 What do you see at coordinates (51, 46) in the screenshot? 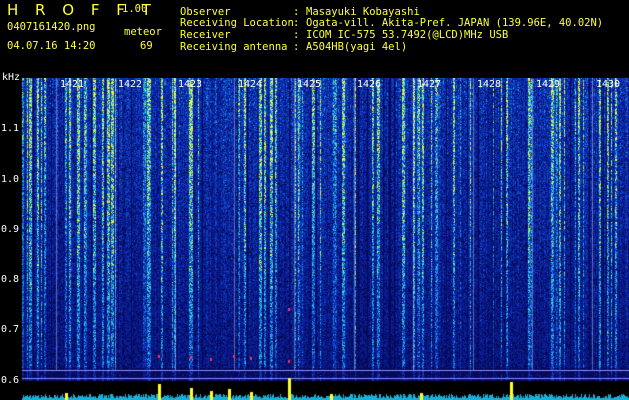
I see `timestamp: 04.07.16 14:20` at bounding box center [51, 46].